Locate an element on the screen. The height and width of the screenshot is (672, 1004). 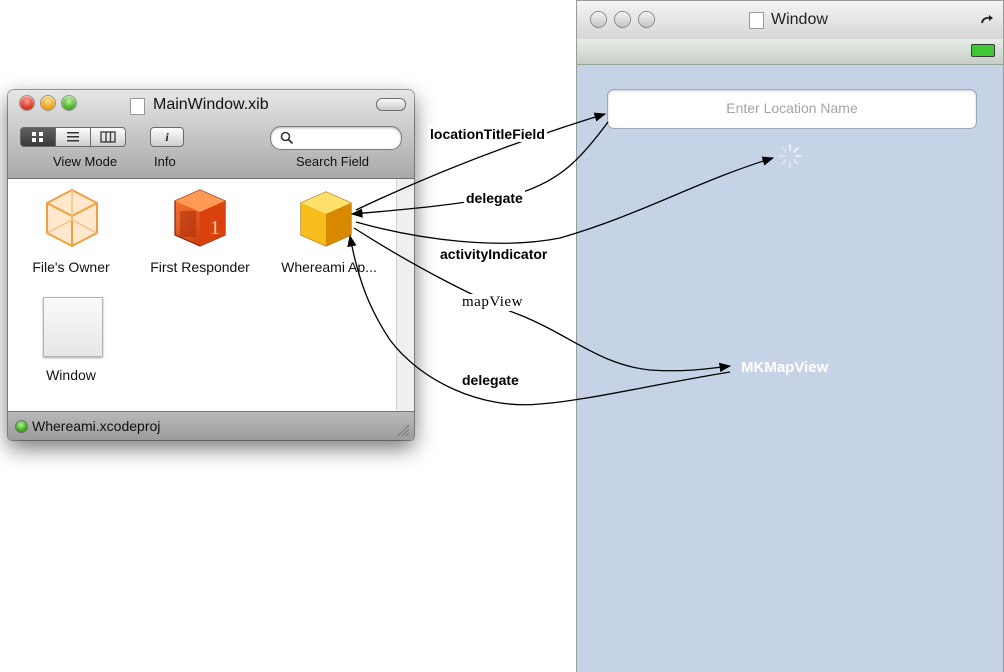
location-title-field-connection-label: locationTitleField is located at coordinates (487, 134).